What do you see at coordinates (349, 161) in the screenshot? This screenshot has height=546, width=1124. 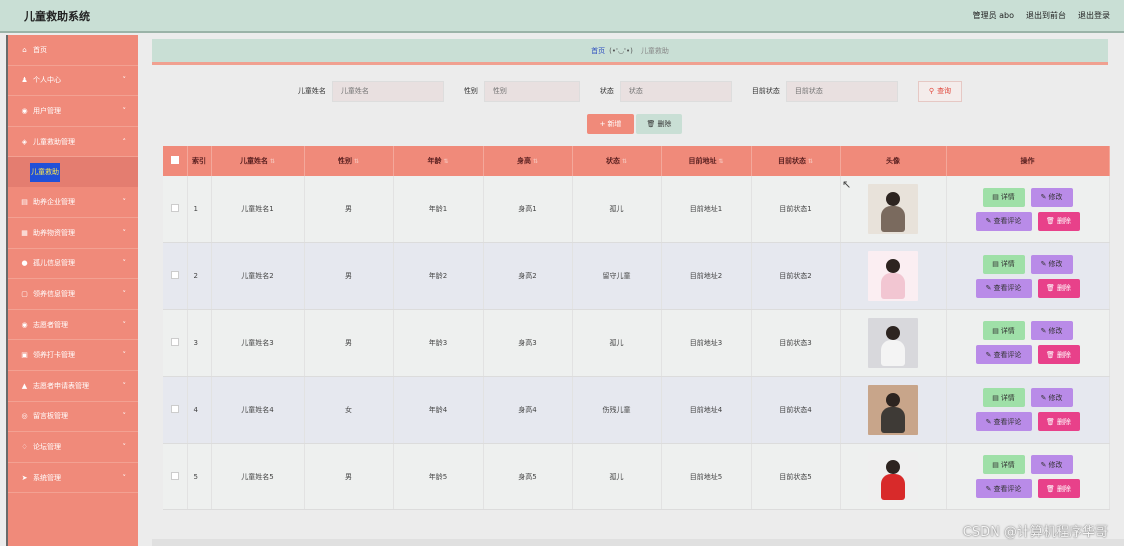 I see `col-gender: 性别 ⇅` at bounding box center [349, 161].